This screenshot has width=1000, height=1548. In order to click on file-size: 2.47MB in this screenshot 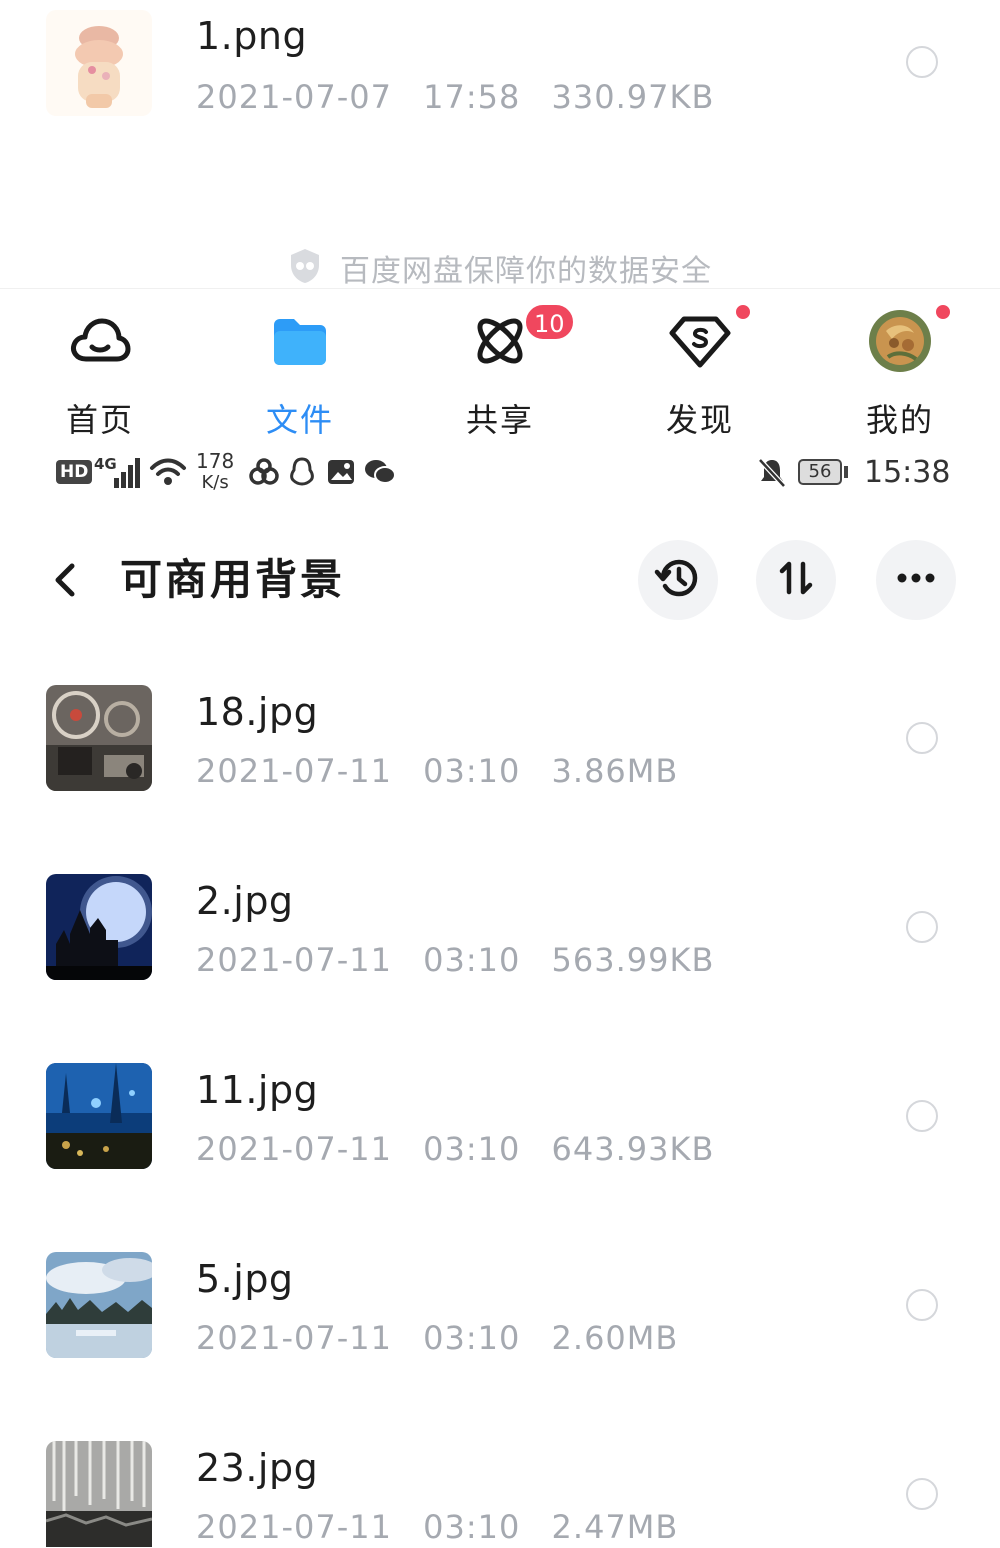, I will do `click(615, 1527)`.